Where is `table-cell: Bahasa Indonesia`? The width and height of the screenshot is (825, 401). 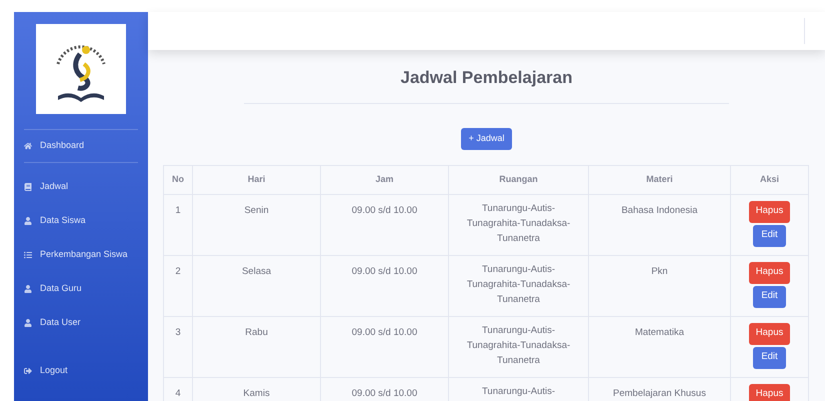 table-cell: Bahasa Indonesia is located at coordinates (659, 224).